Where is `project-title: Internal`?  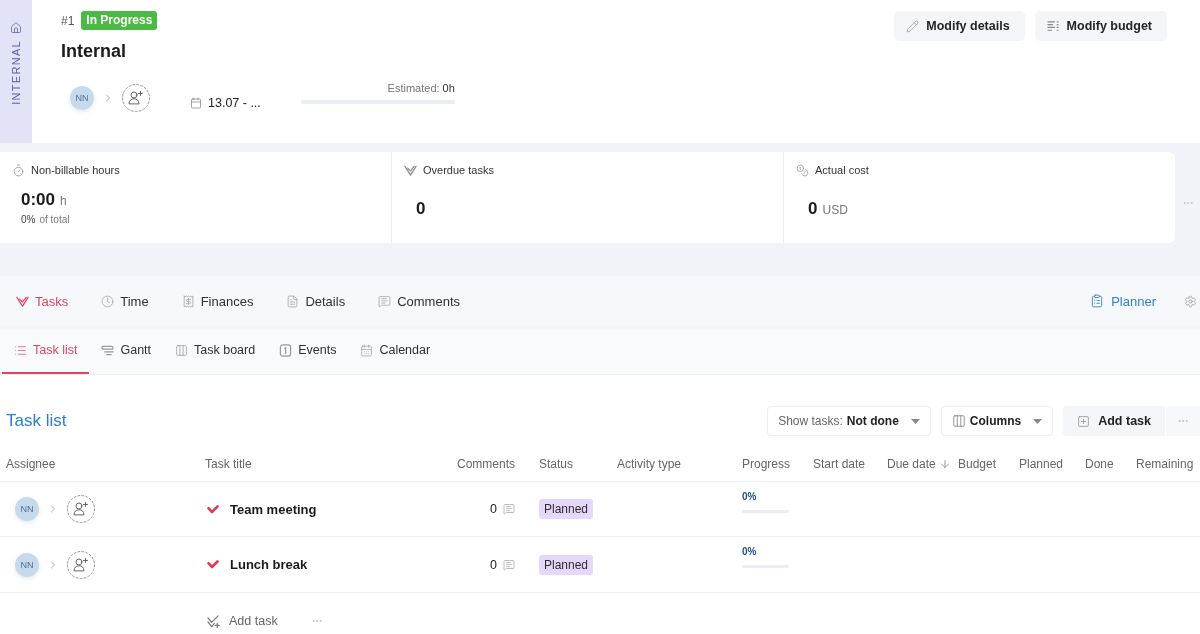 project-title: Internal is located at coordinates (93, 51).